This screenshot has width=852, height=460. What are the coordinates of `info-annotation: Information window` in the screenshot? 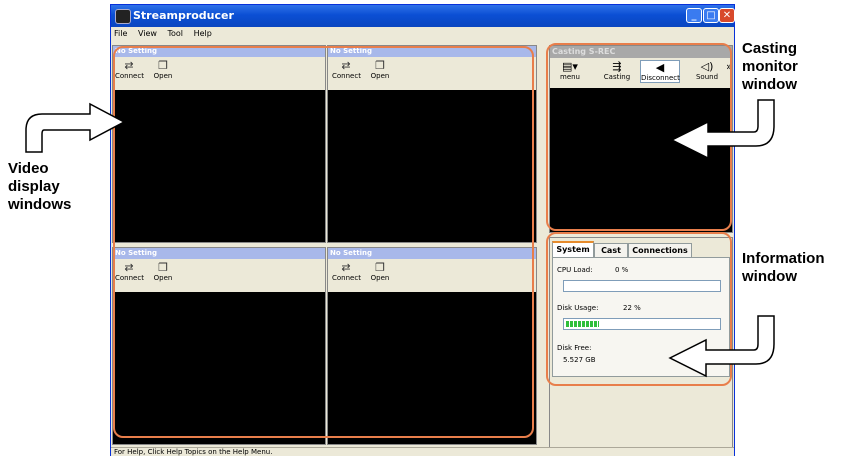 It's located at (783, 268).